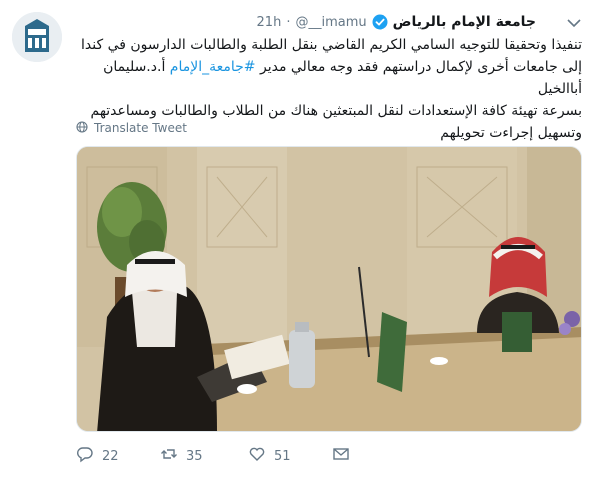 The height and width of the screenshot is (481, 596). What do you see at coordinates (85, 456) in the screenshot?
I see `reply-icon` at bounding box center [85, 456].